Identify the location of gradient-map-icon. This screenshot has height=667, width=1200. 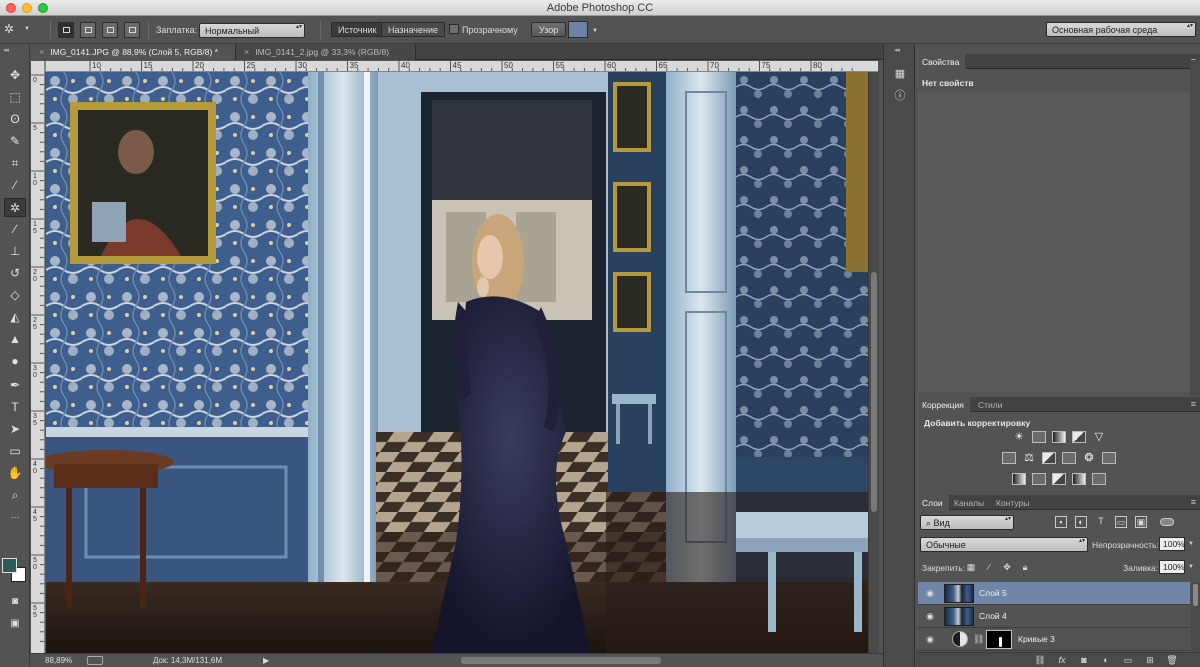
(1079, 479).